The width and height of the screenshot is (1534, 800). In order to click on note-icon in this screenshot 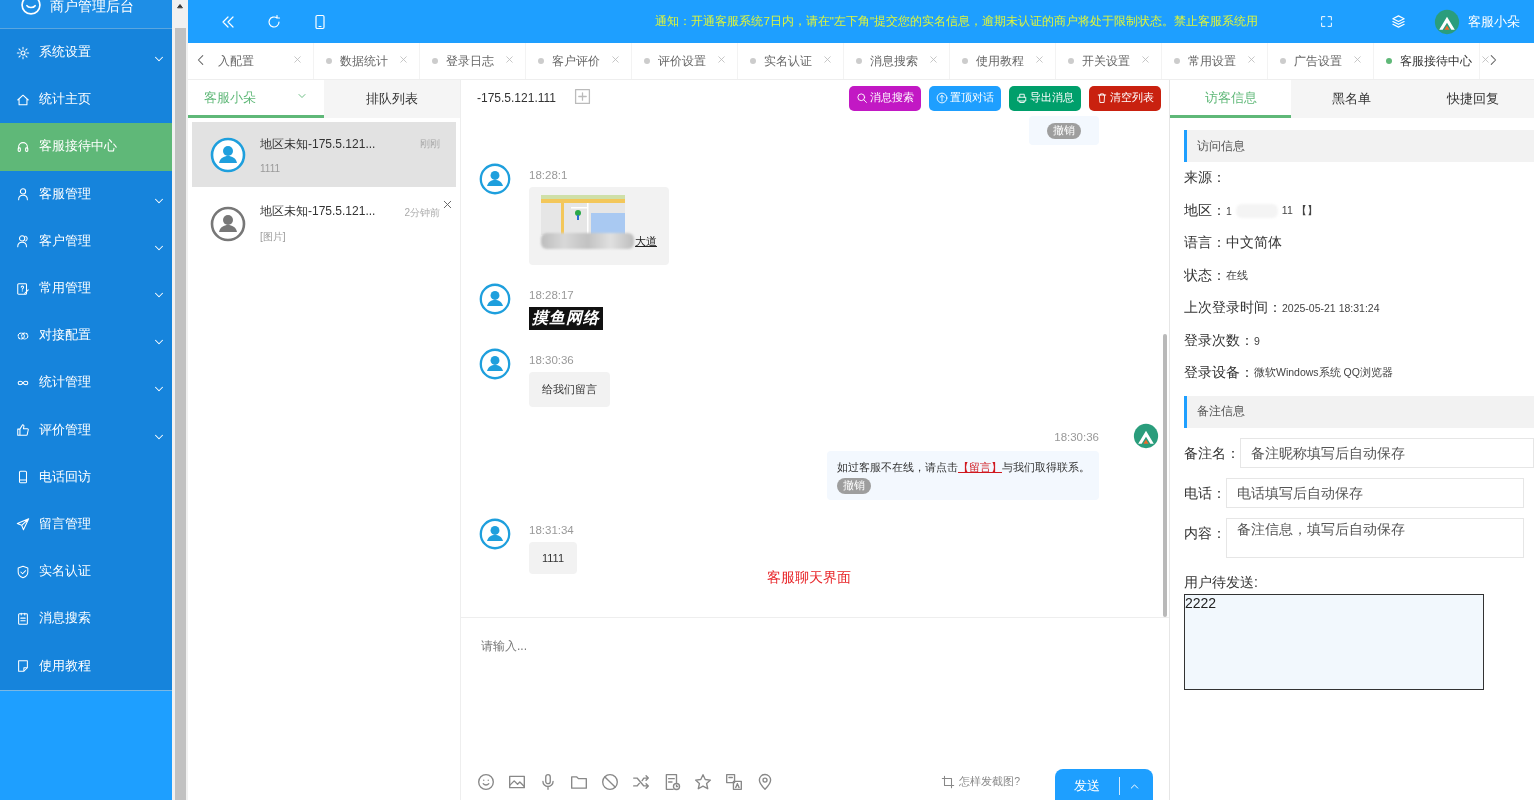, I will do `click(23, 288)`.